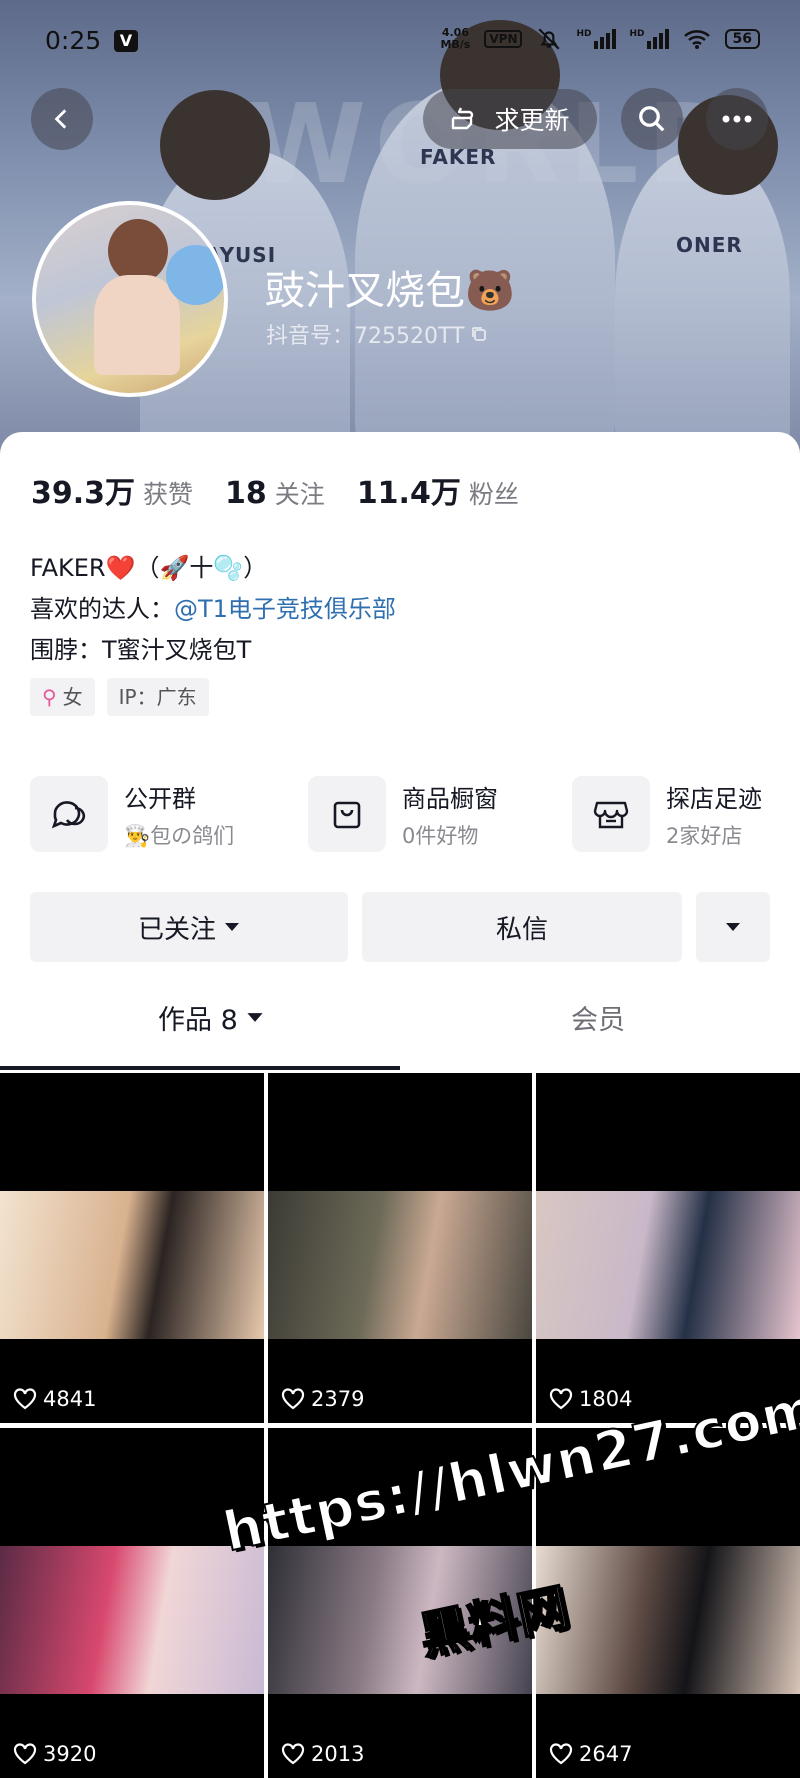  What do you see at coordinates (479, 334) in the screenshot?
I see `copy-icon` at bounding box center [479, 334].